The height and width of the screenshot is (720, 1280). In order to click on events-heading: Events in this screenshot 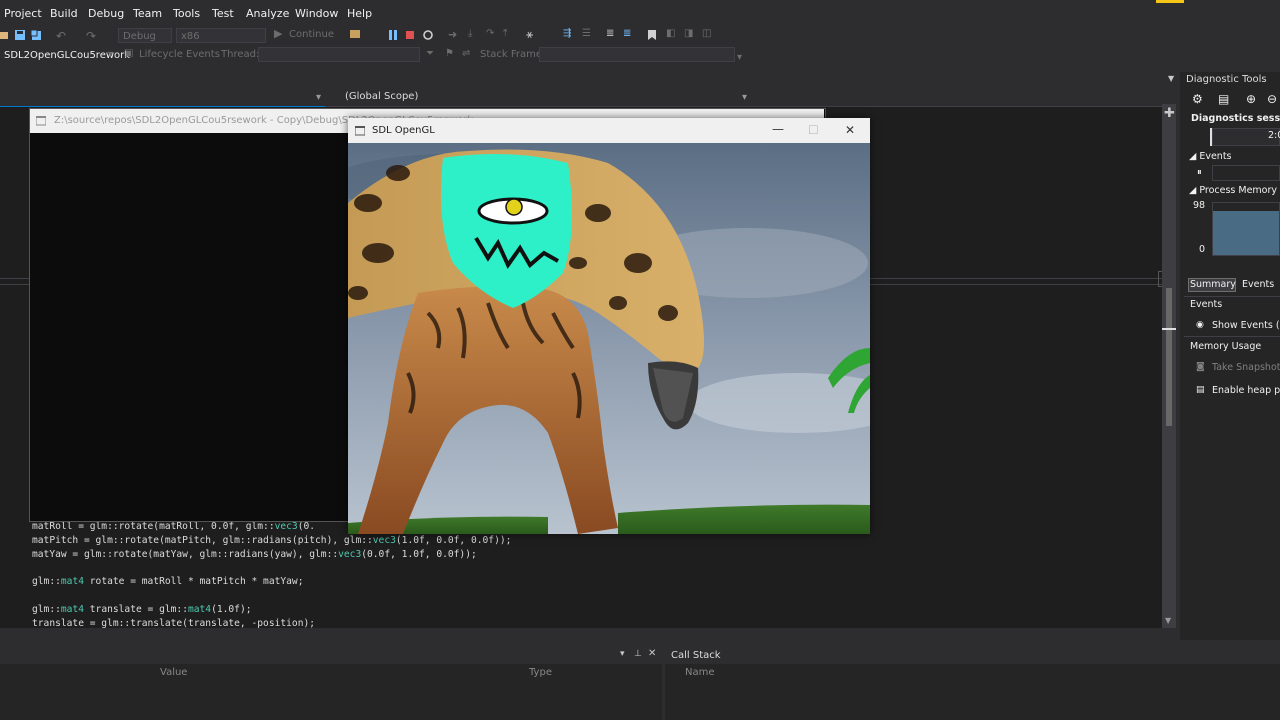, I will do `click(1206, 304)`.